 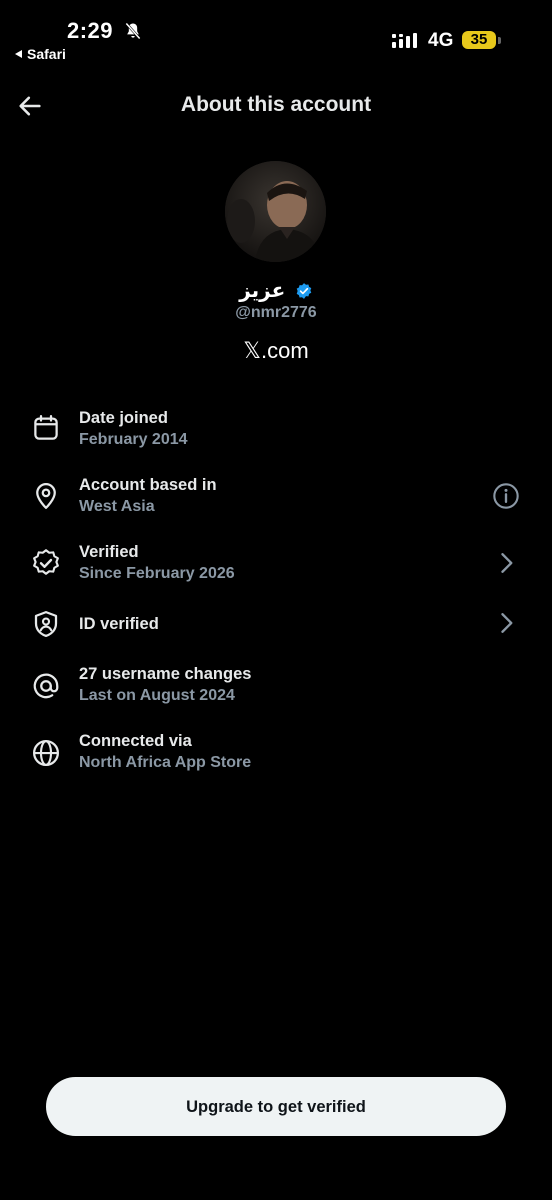 What do you see at coordinates (262, 291) in the screenshot?
I see `display-name: عزيز` at bounding box center [262, 291].